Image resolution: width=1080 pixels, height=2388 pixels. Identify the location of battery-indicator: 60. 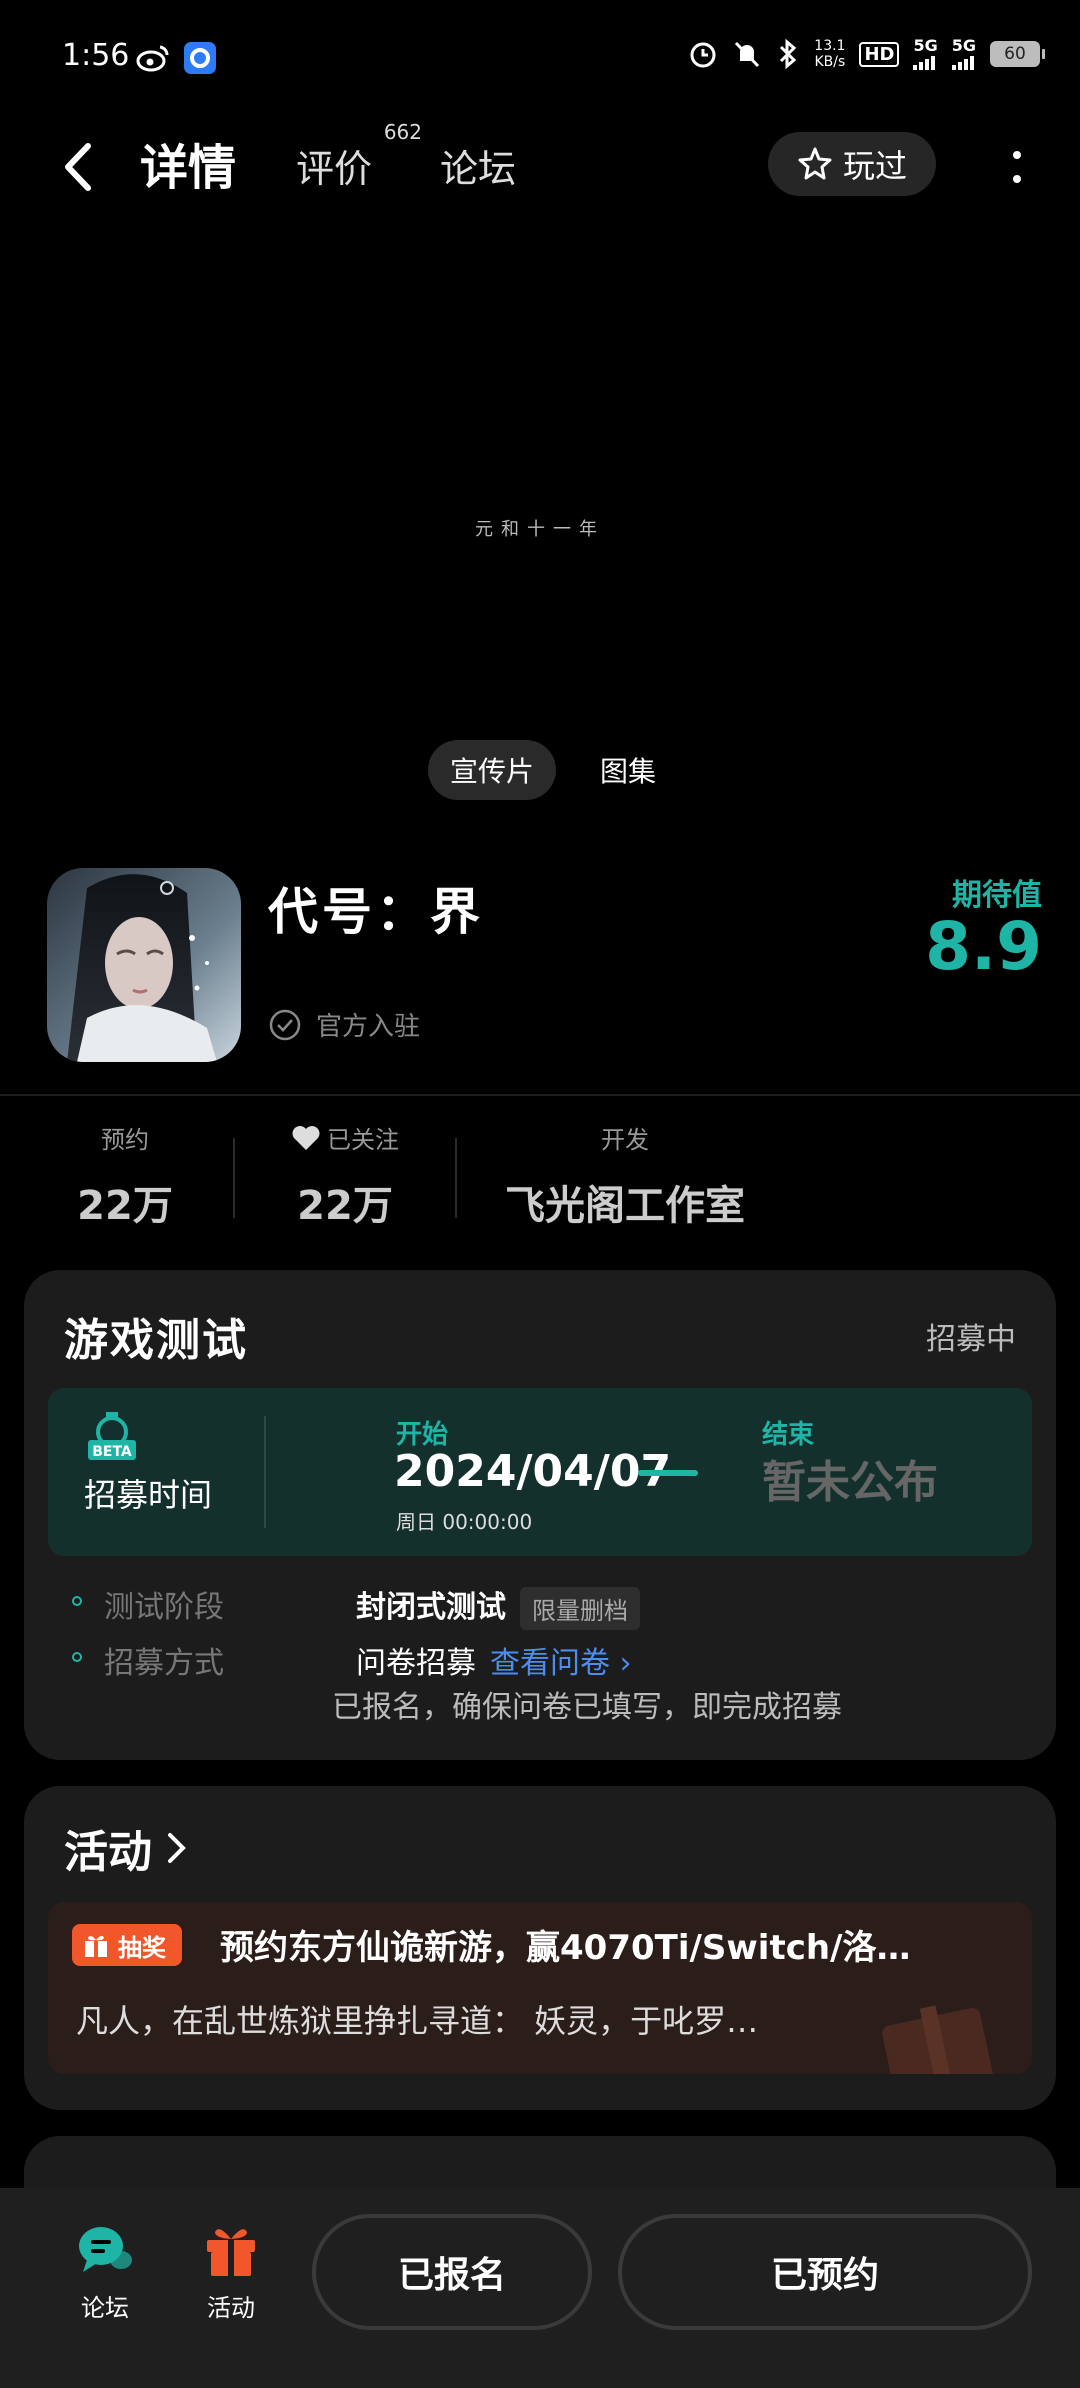
(1017, 54).